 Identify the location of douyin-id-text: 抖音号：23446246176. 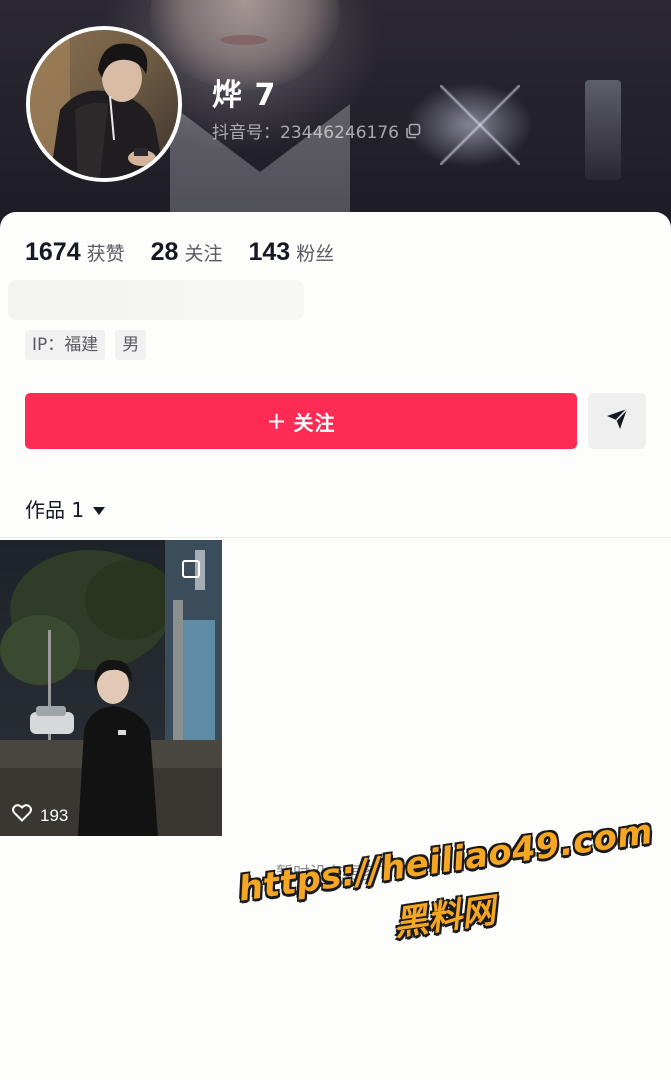
(305, 133).